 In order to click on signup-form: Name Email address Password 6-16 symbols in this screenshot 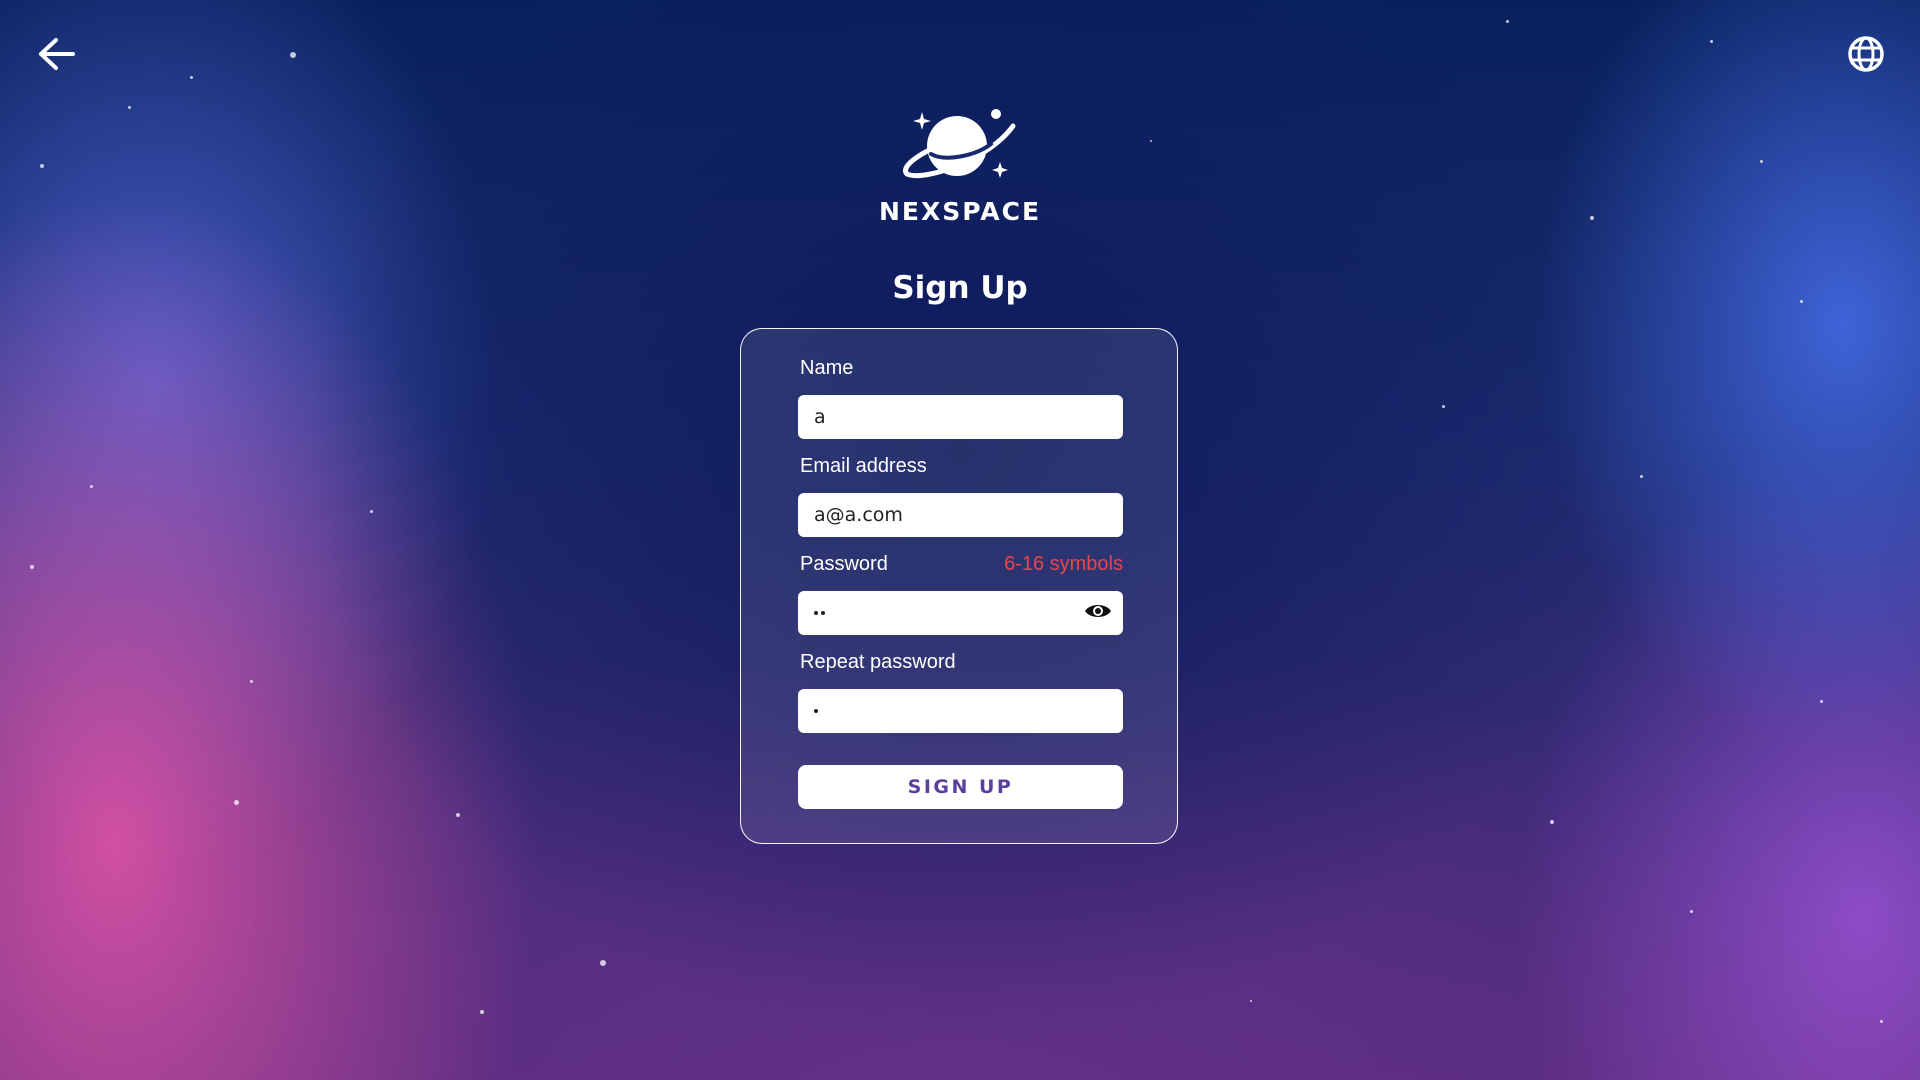, I will do `click(959, 586)`.